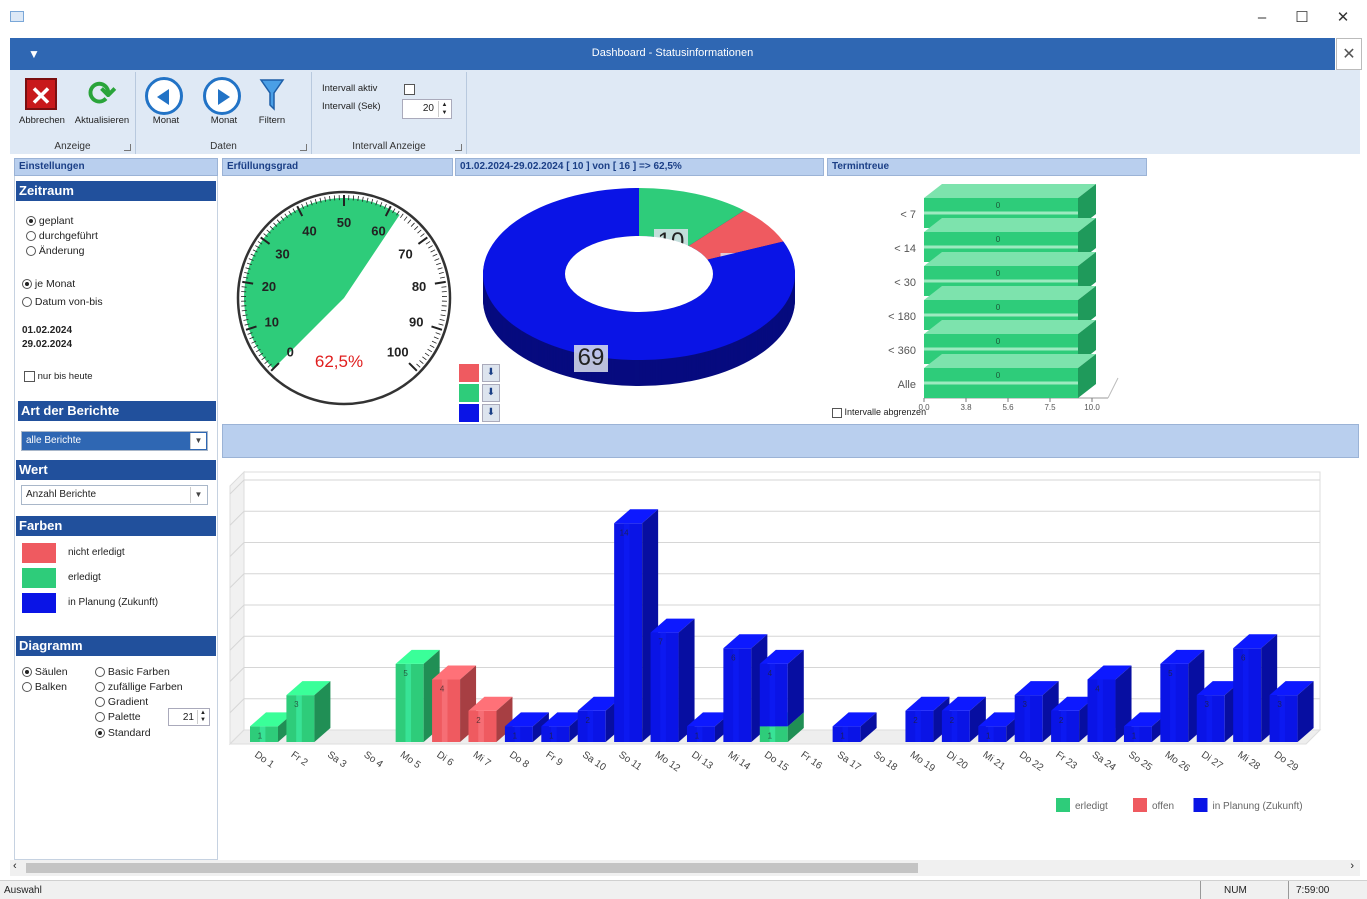 This screenshot has height=899, width=1367. I want to click on x-tick-label: So 18, so click(885, 761).